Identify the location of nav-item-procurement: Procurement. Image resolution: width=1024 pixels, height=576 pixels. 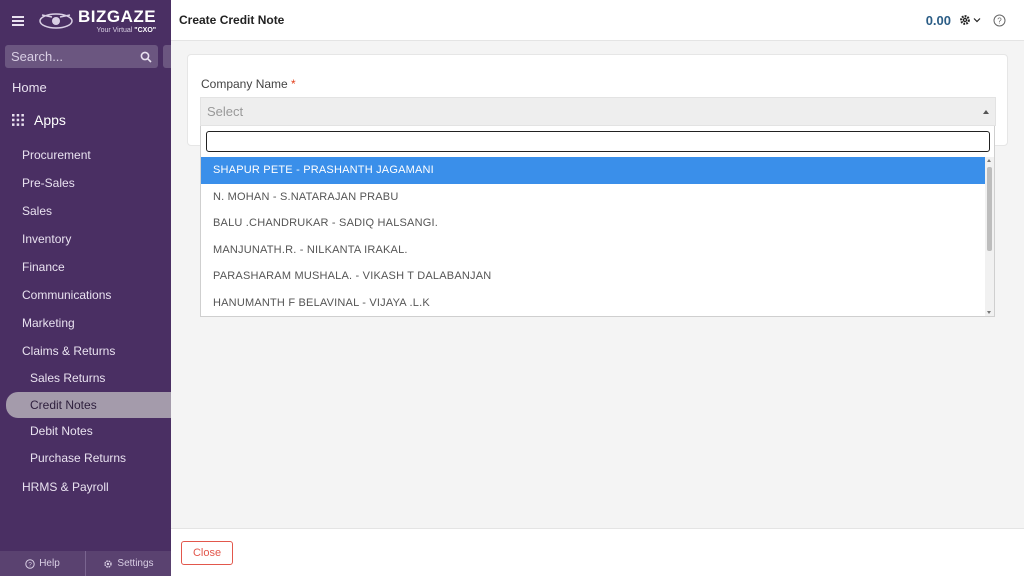
(85, 155).